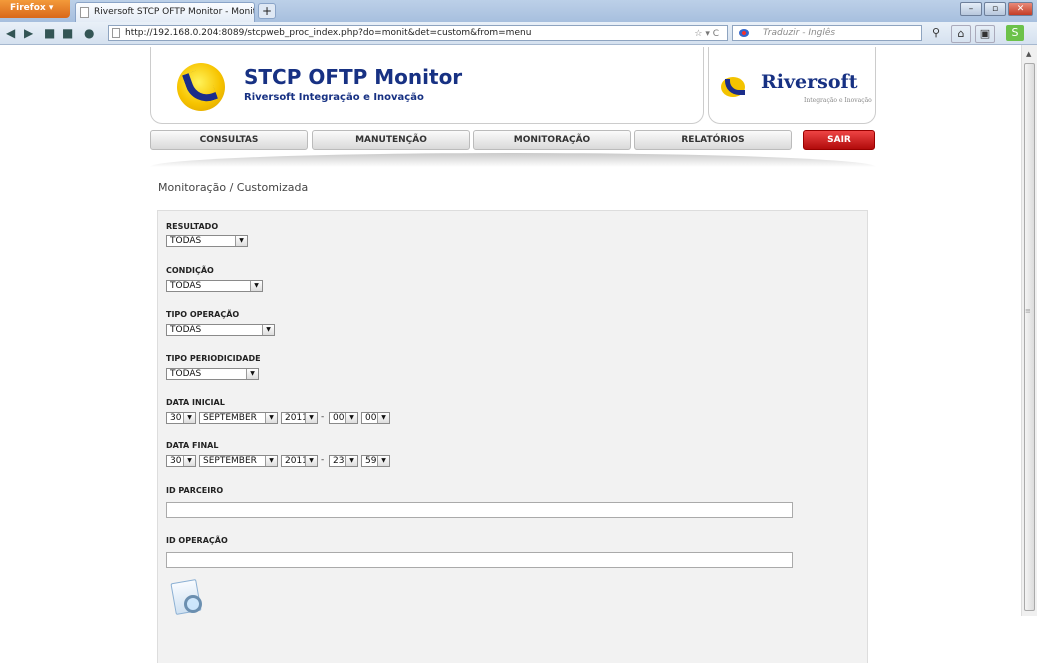 The height and width of the screenshot is (663, 1037). Describe the element at coordinates (339, 418) in the screenshot. I see `hour-value: 00` at that location.